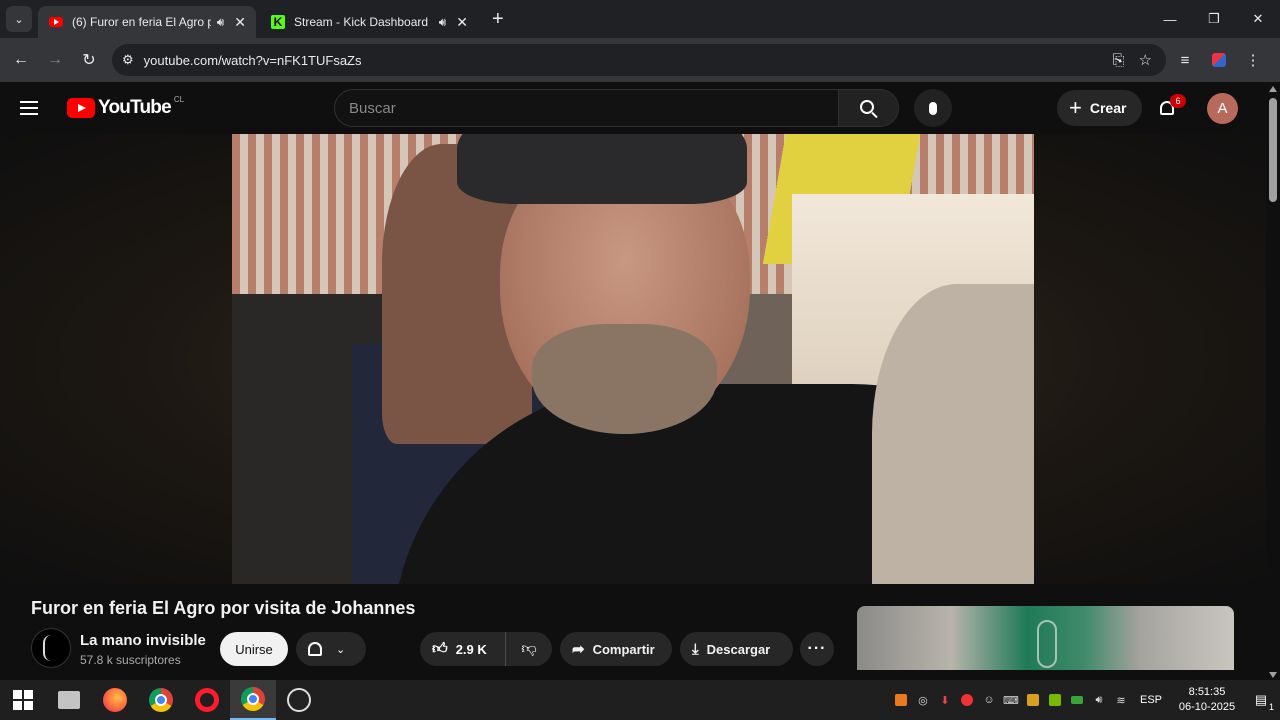 This screenshot has width=1280, height=720. I want to click on tray-download-icon: ⬇, so click(945, 700).